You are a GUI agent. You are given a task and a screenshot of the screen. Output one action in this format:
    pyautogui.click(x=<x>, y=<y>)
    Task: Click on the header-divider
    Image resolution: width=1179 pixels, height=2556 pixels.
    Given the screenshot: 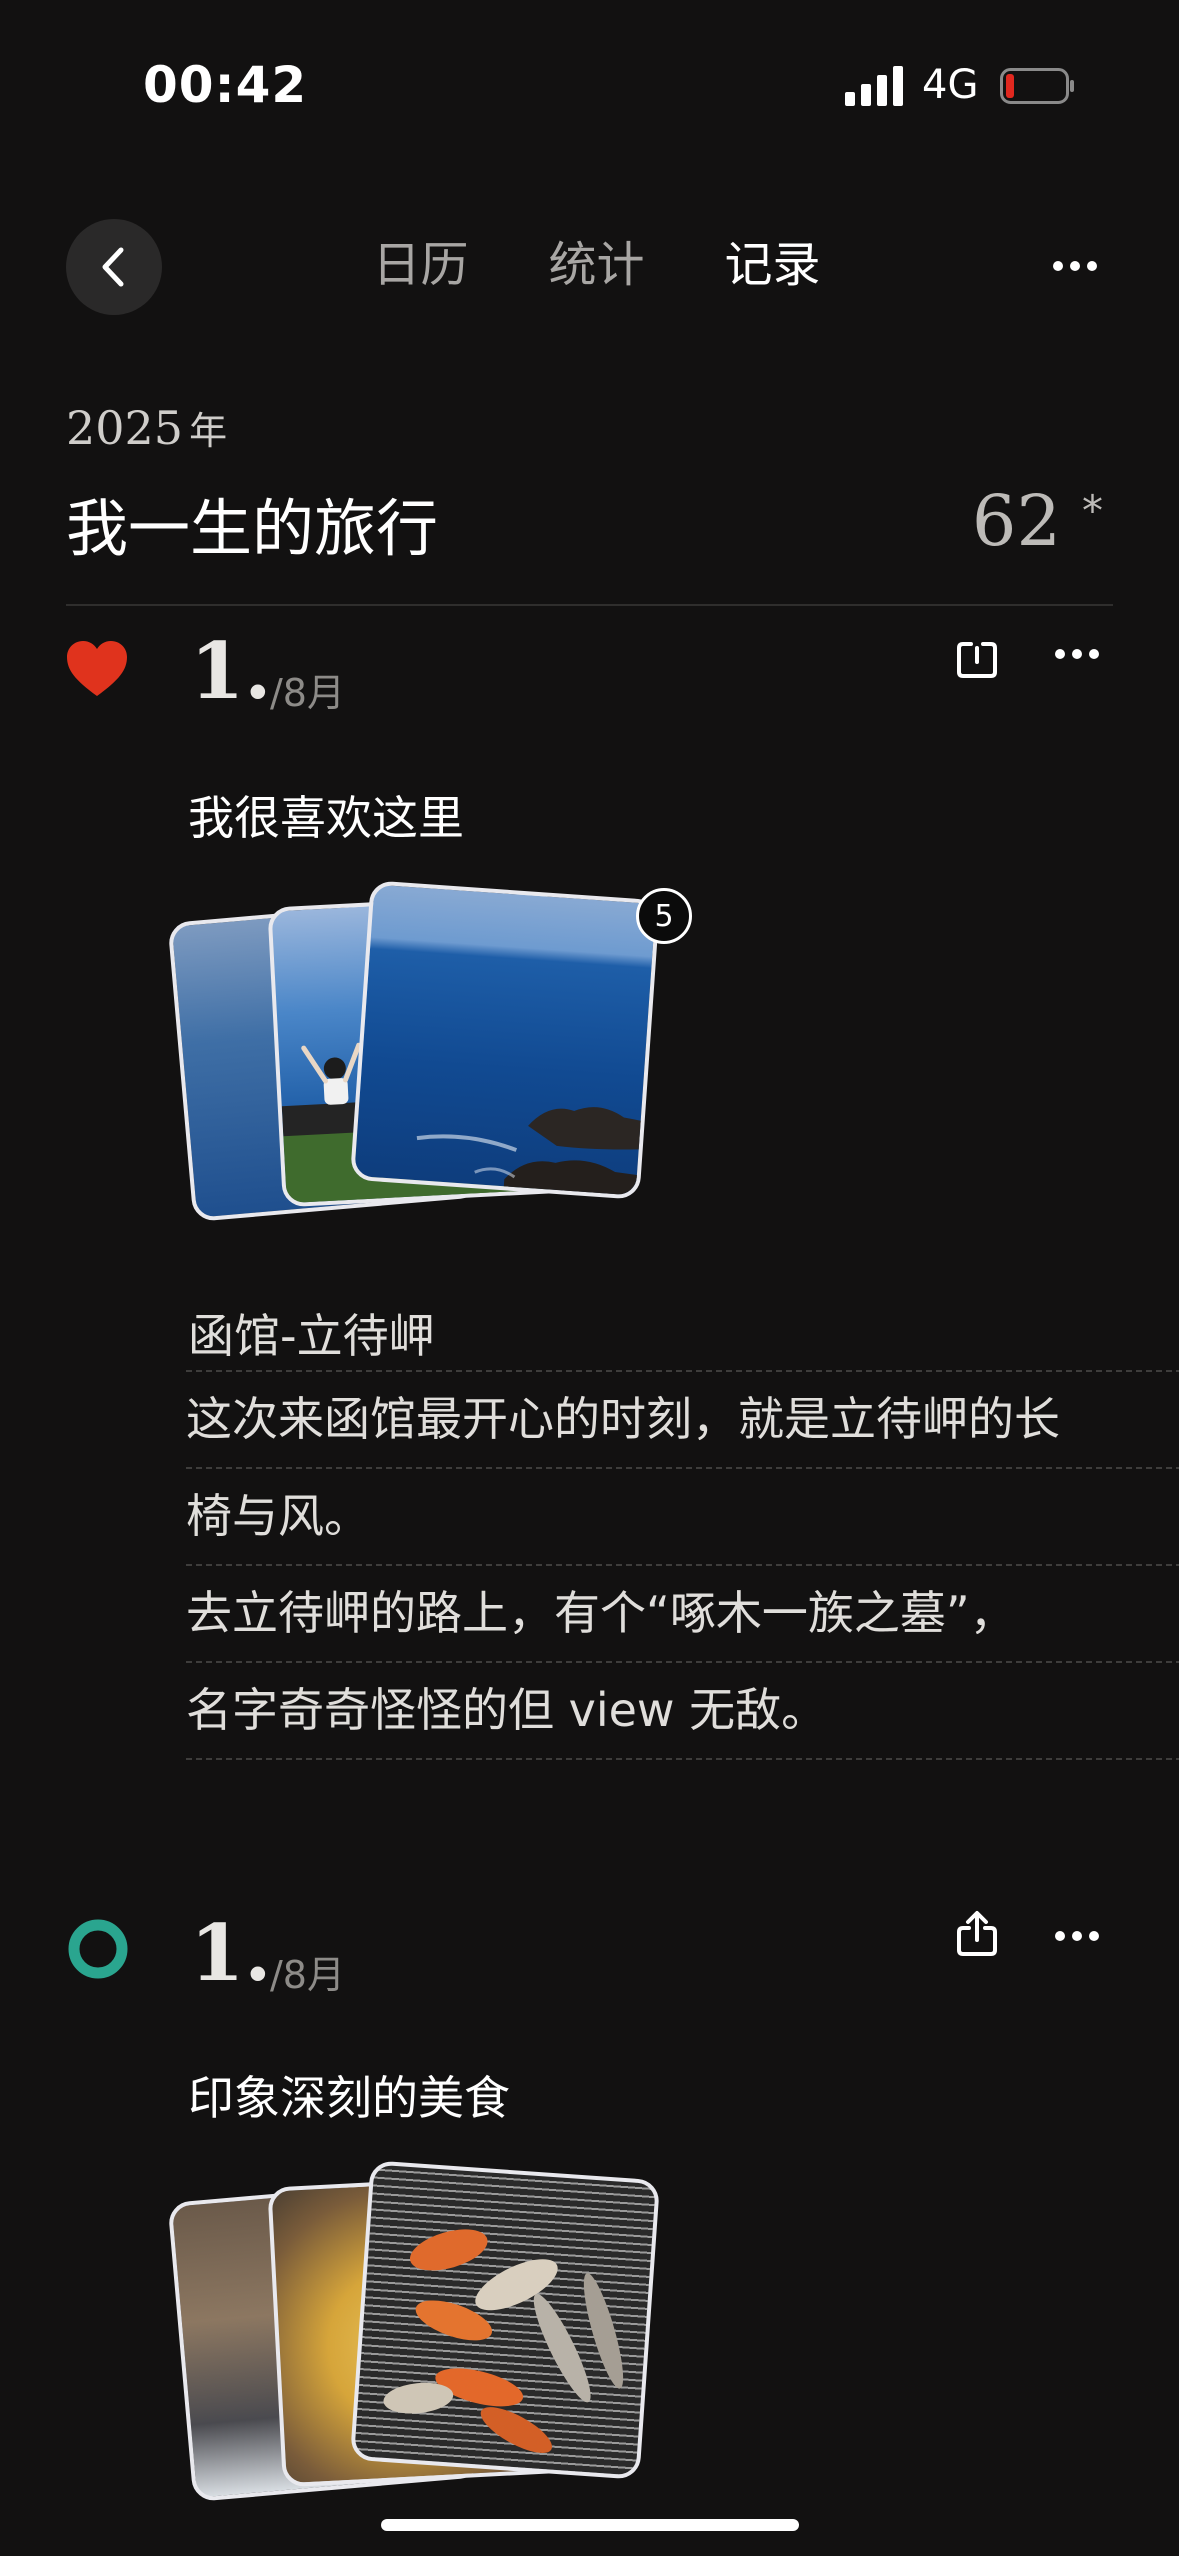 What is the action you would take?
    pyautogui.click(x=589, y=605)
    